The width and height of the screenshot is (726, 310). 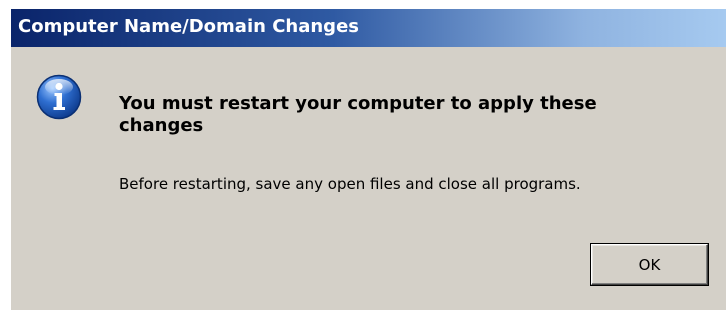 I want to click on ok-button-label: OK, so click(x=649, y=264).